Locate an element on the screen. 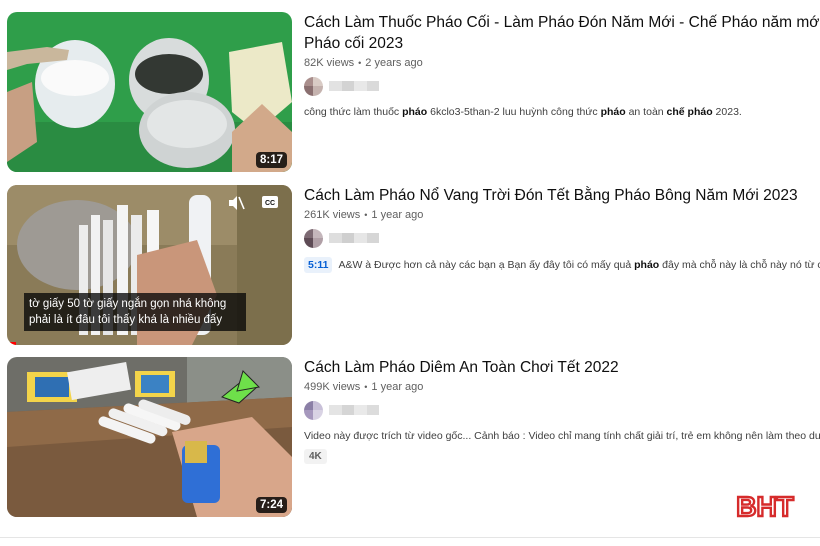 This screenshot has width=820, height=546. closed-captions-icon: CC is located at coordinates (271, 203).